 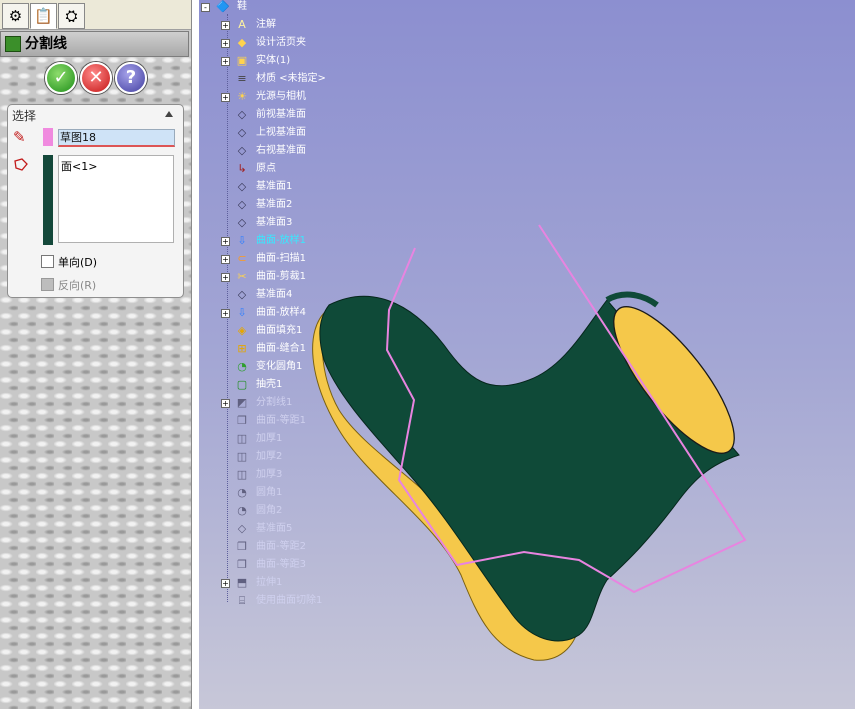 What do you see at coordinates (269, 492) in the screenshot?
I see `tree-item-label: 圆角1` at bounding box center [269, 492].